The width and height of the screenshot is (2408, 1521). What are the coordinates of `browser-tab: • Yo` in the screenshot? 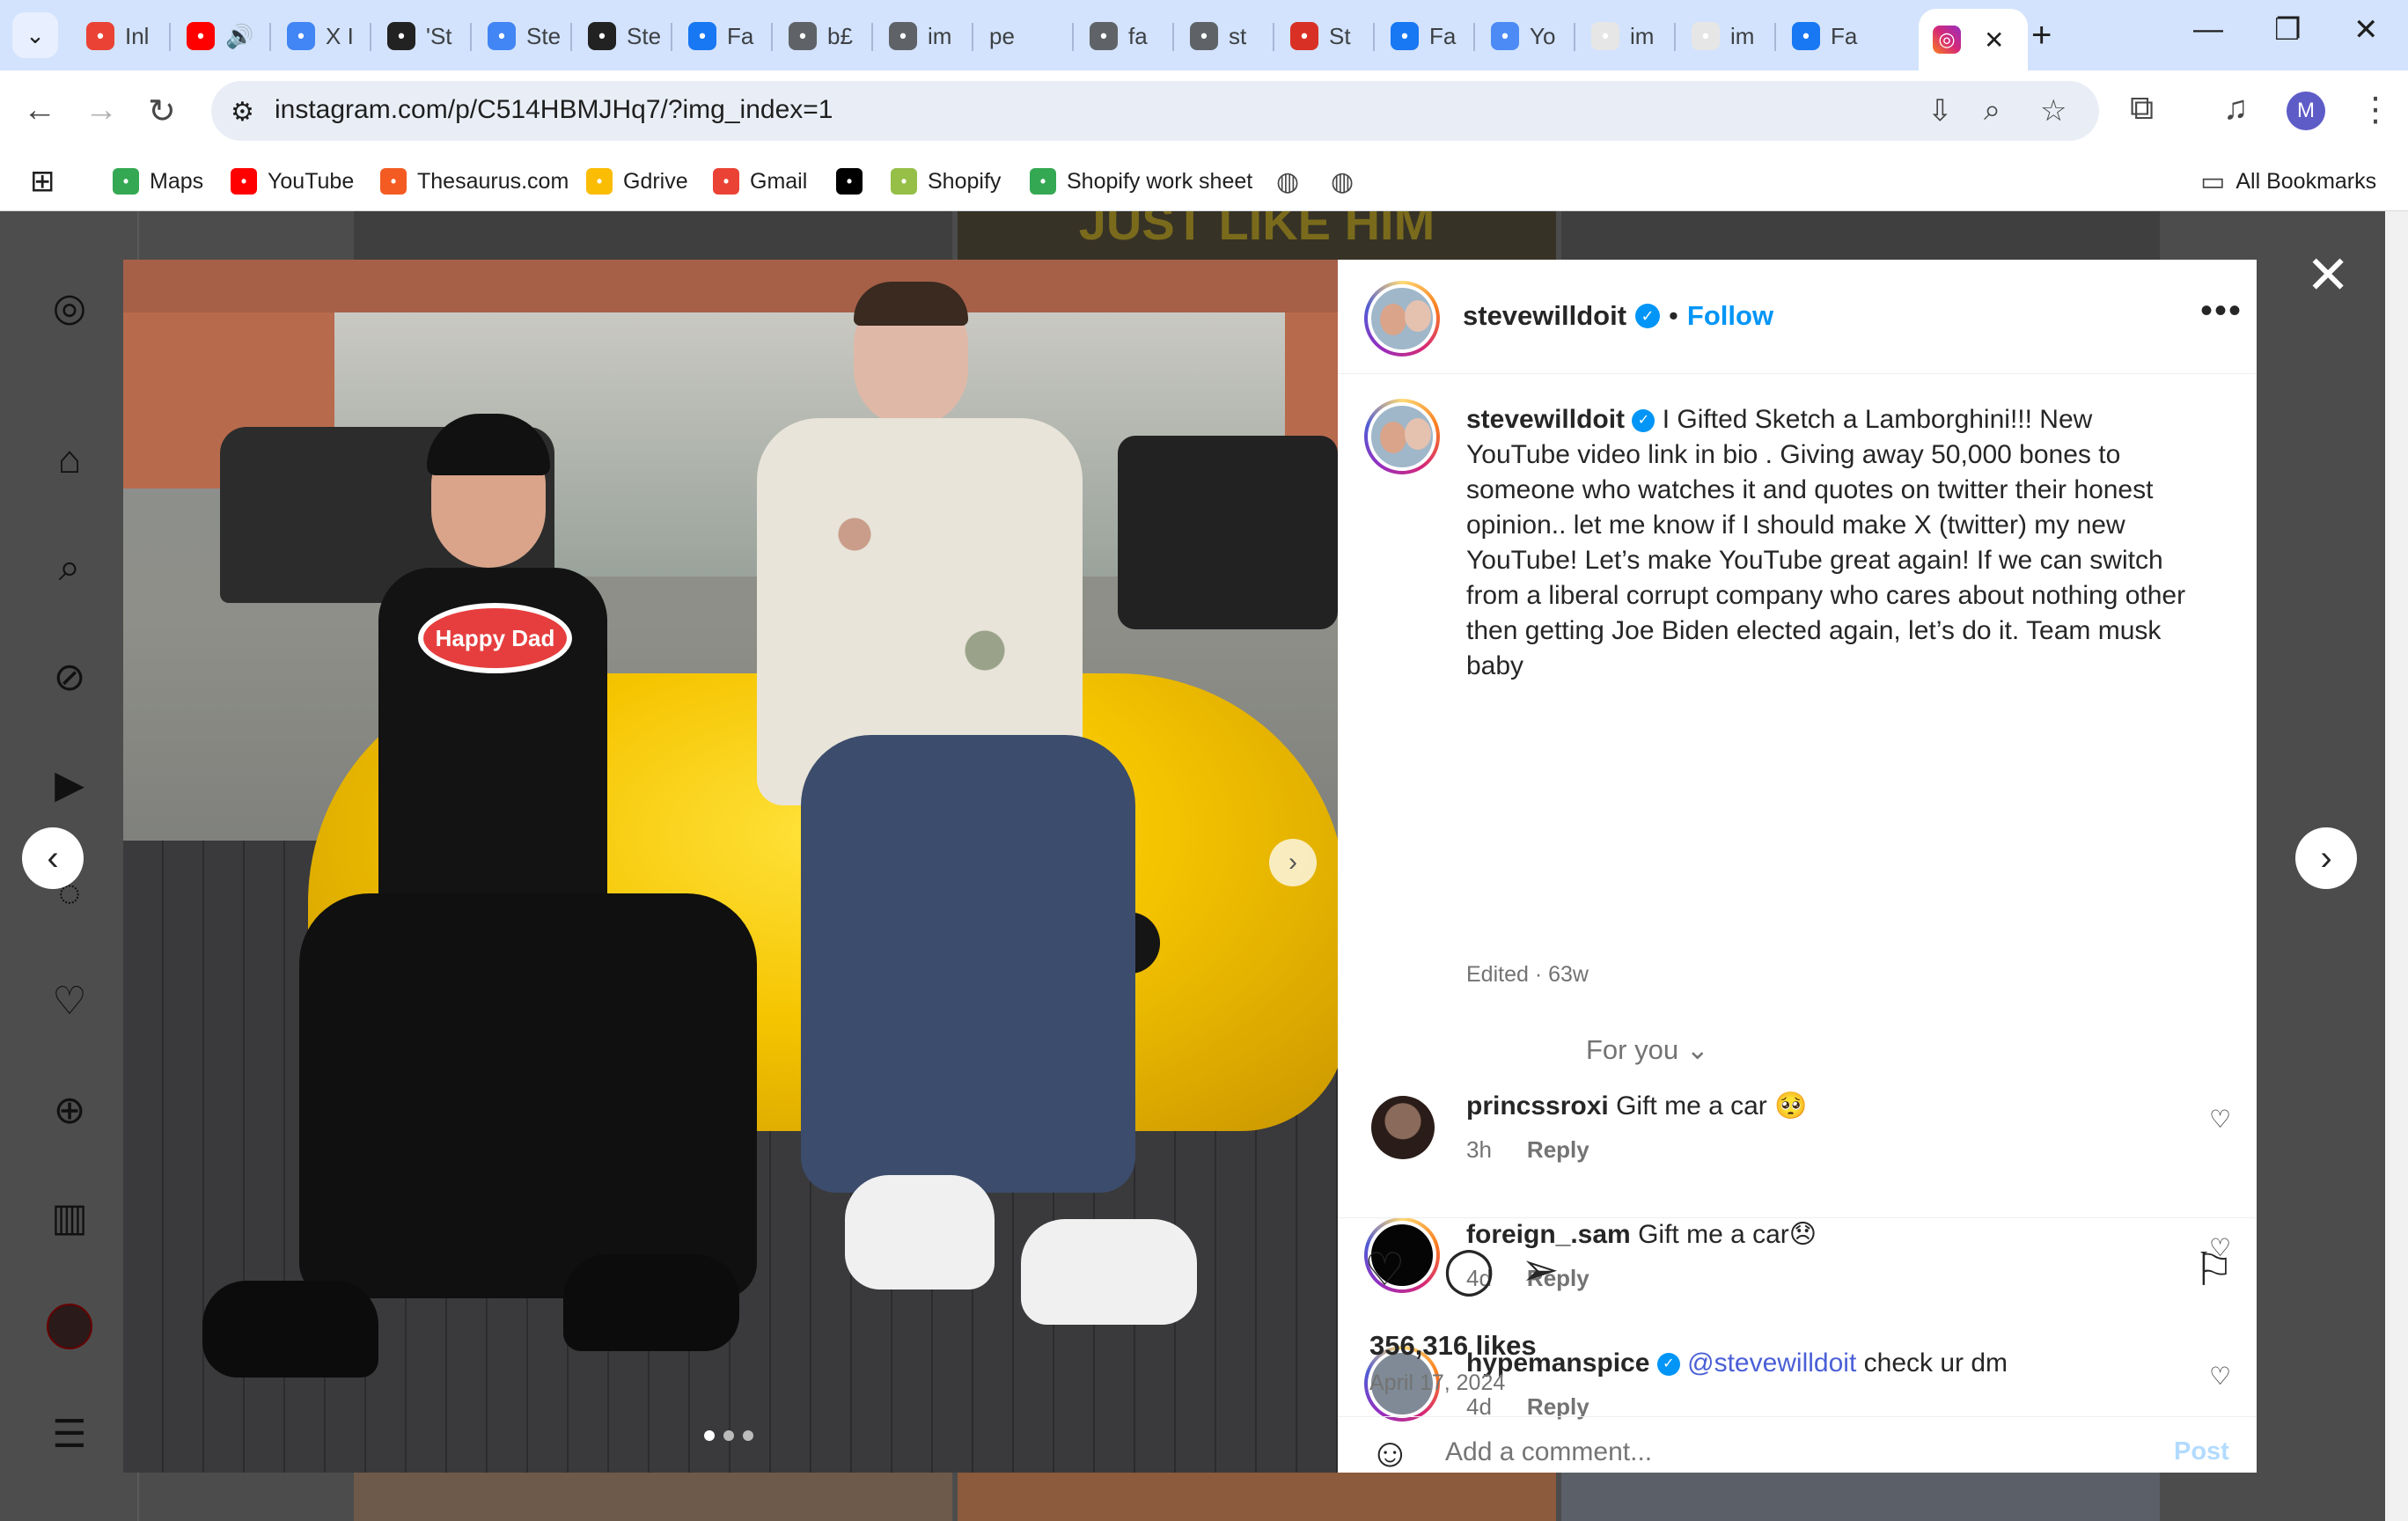 It's located at (1525, 36).